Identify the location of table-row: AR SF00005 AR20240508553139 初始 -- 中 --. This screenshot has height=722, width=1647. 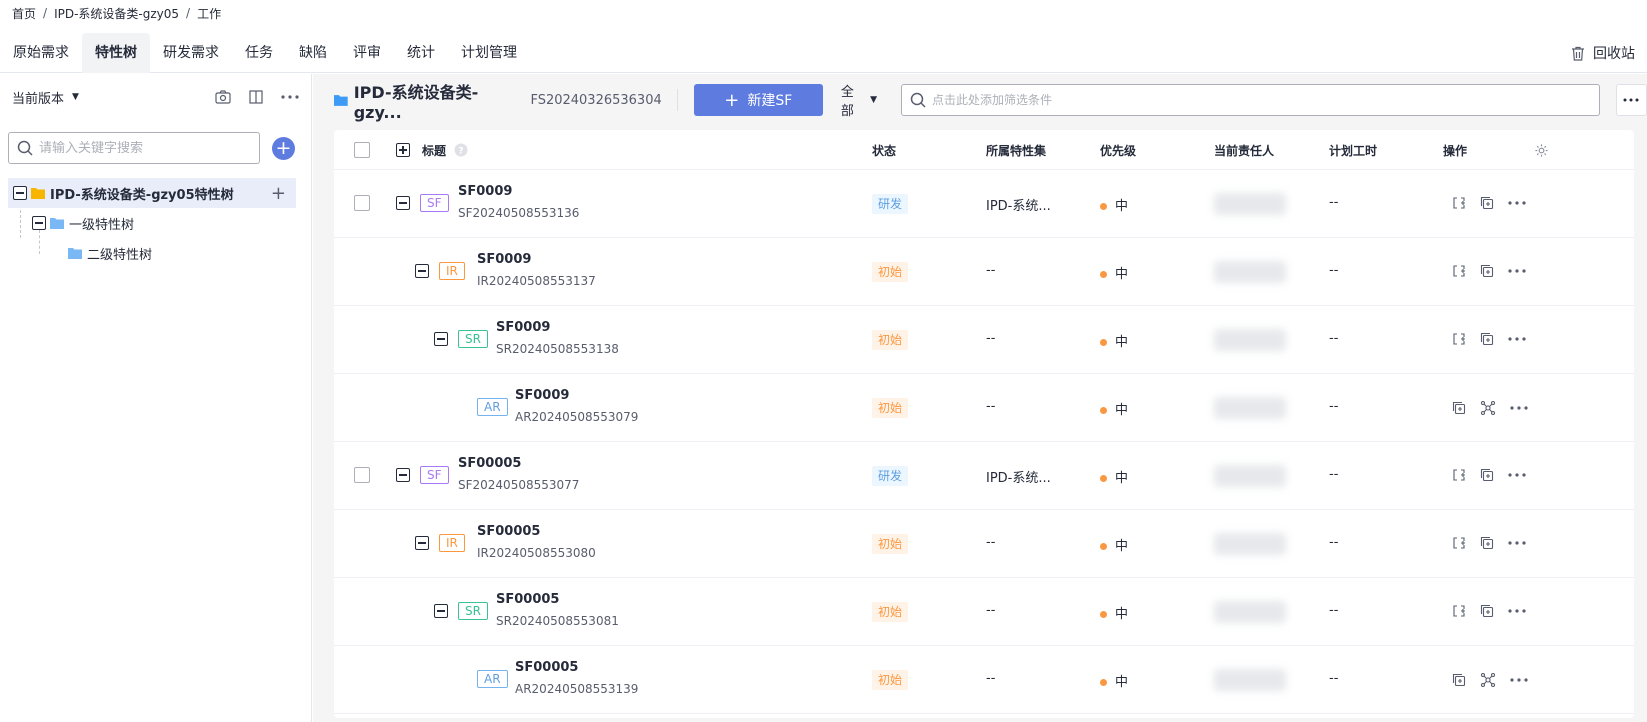
(984, 680).